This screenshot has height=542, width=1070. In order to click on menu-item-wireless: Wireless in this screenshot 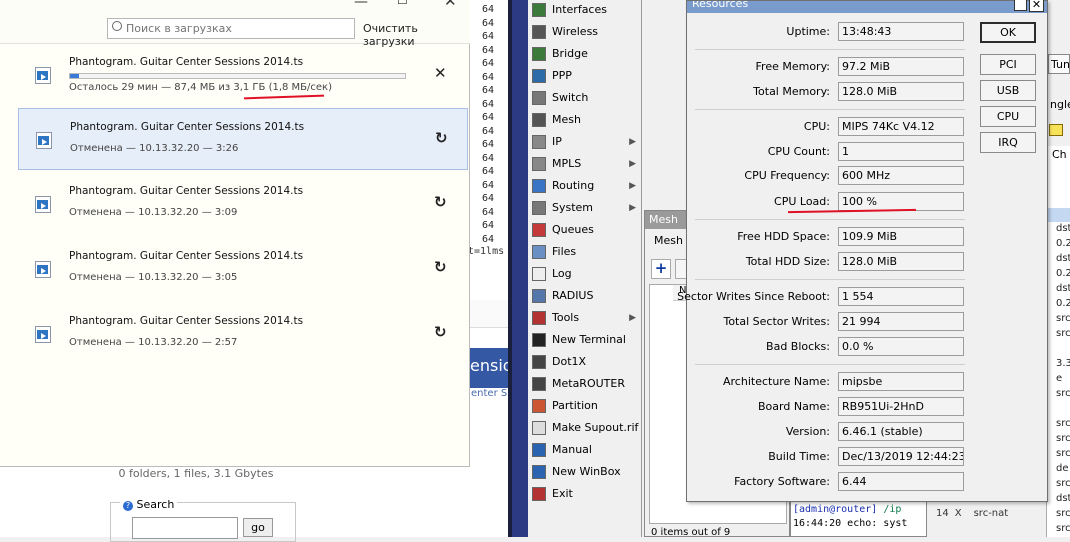, I will do `click(585, 33)`.